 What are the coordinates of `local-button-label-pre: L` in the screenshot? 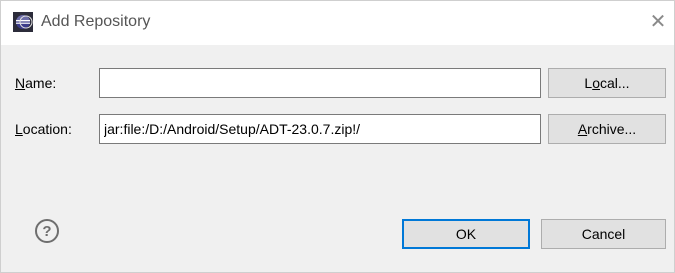 It's located at (588, 83).